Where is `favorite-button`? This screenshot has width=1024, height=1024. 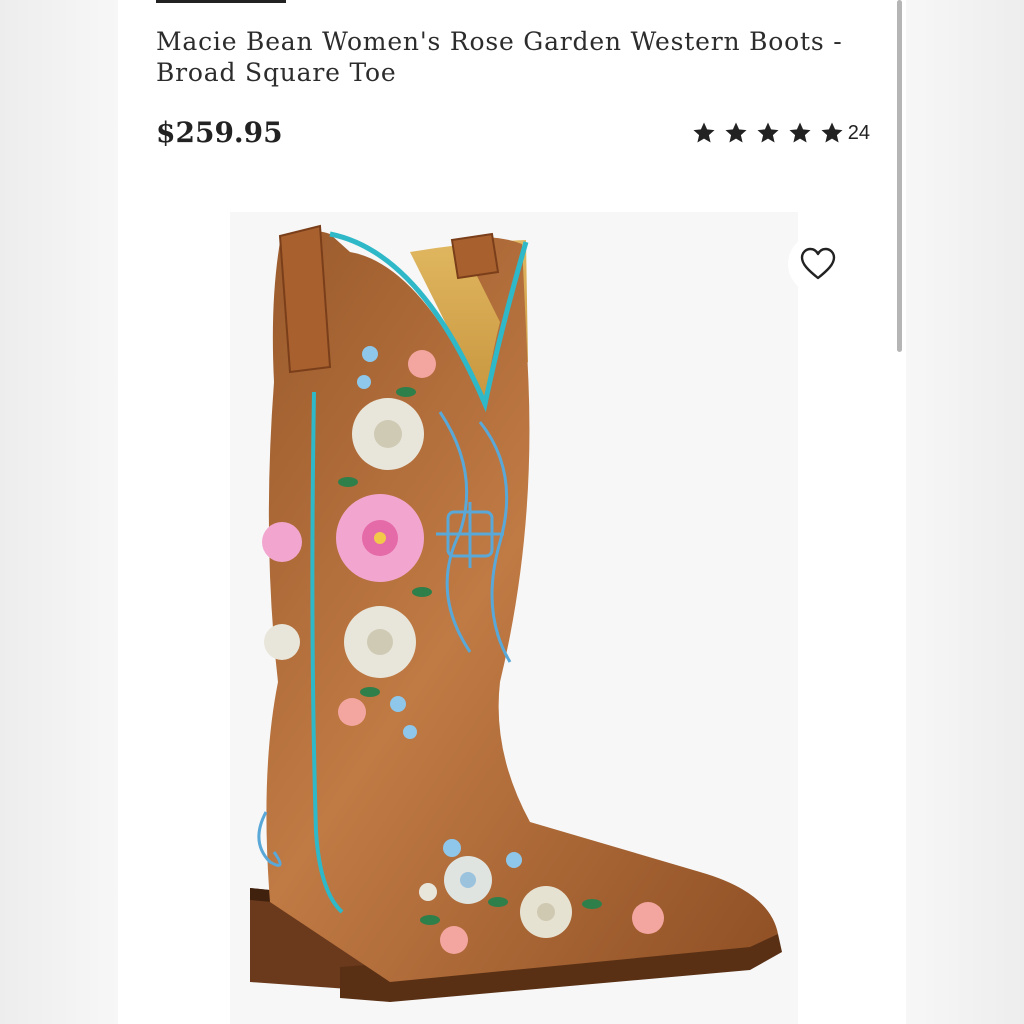 favorite-button is located at coordinates (818, 264).